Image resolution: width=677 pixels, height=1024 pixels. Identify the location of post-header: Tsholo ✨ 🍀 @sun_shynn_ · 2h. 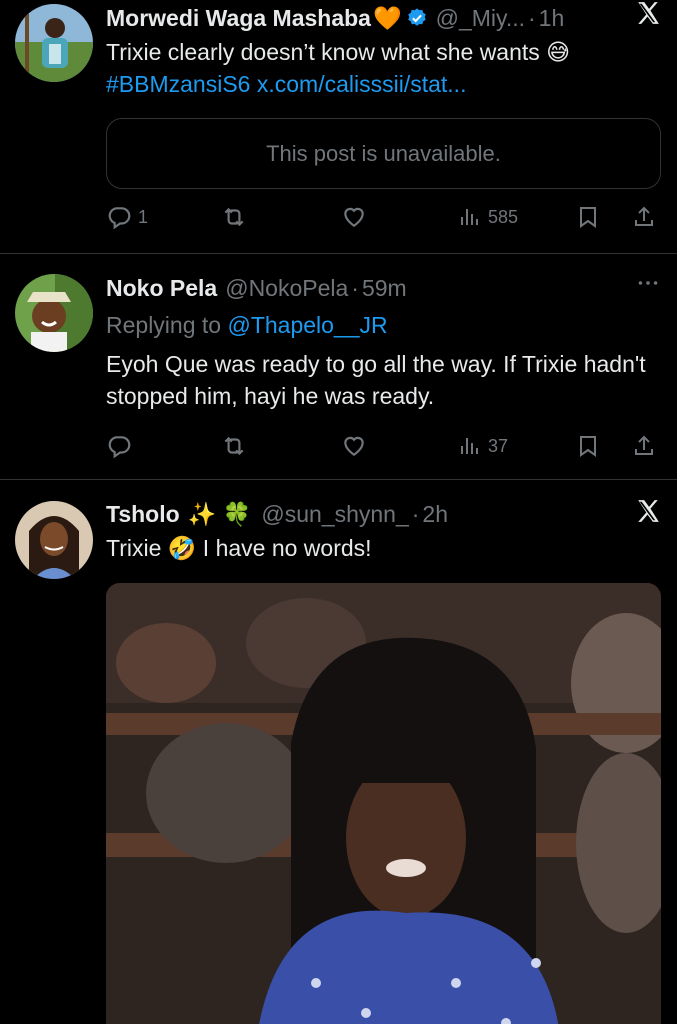
(383, 514).